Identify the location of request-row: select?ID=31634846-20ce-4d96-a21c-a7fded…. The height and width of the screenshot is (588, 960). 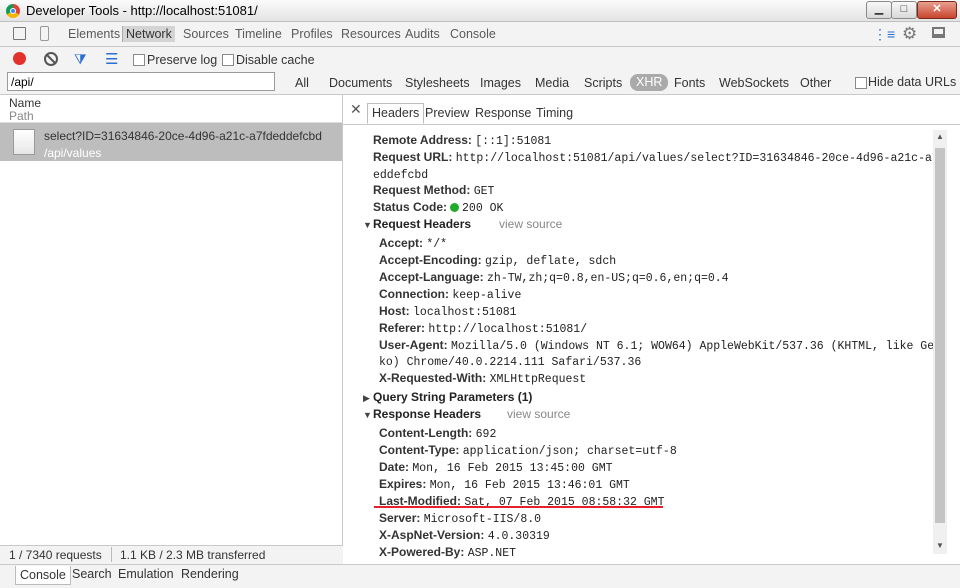
(171, 142).